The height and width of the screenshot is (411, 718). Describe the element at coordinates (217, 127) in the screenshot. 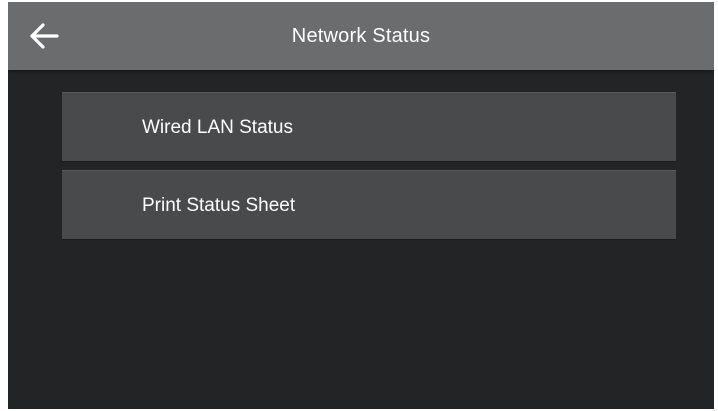

I see `menu-item-label: Wired LAN Status` at that location.